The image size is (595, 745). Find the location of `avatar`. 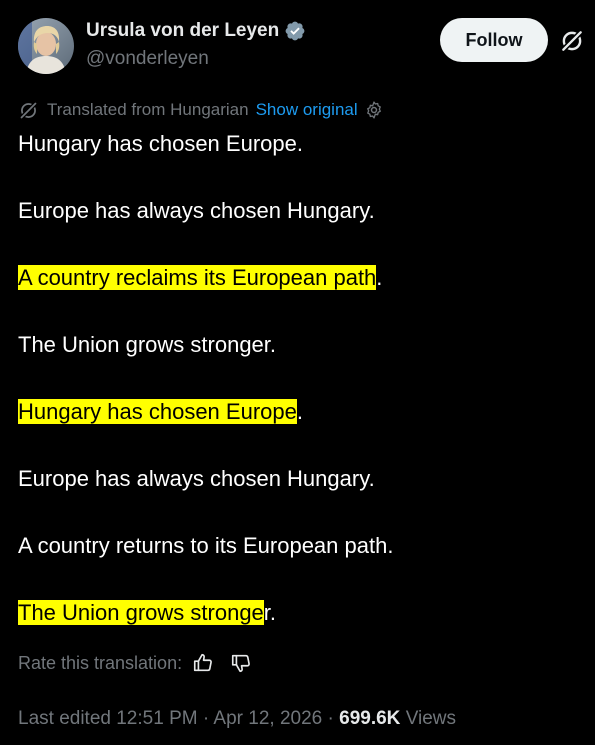

avatar is located at coordinates (46, 46).